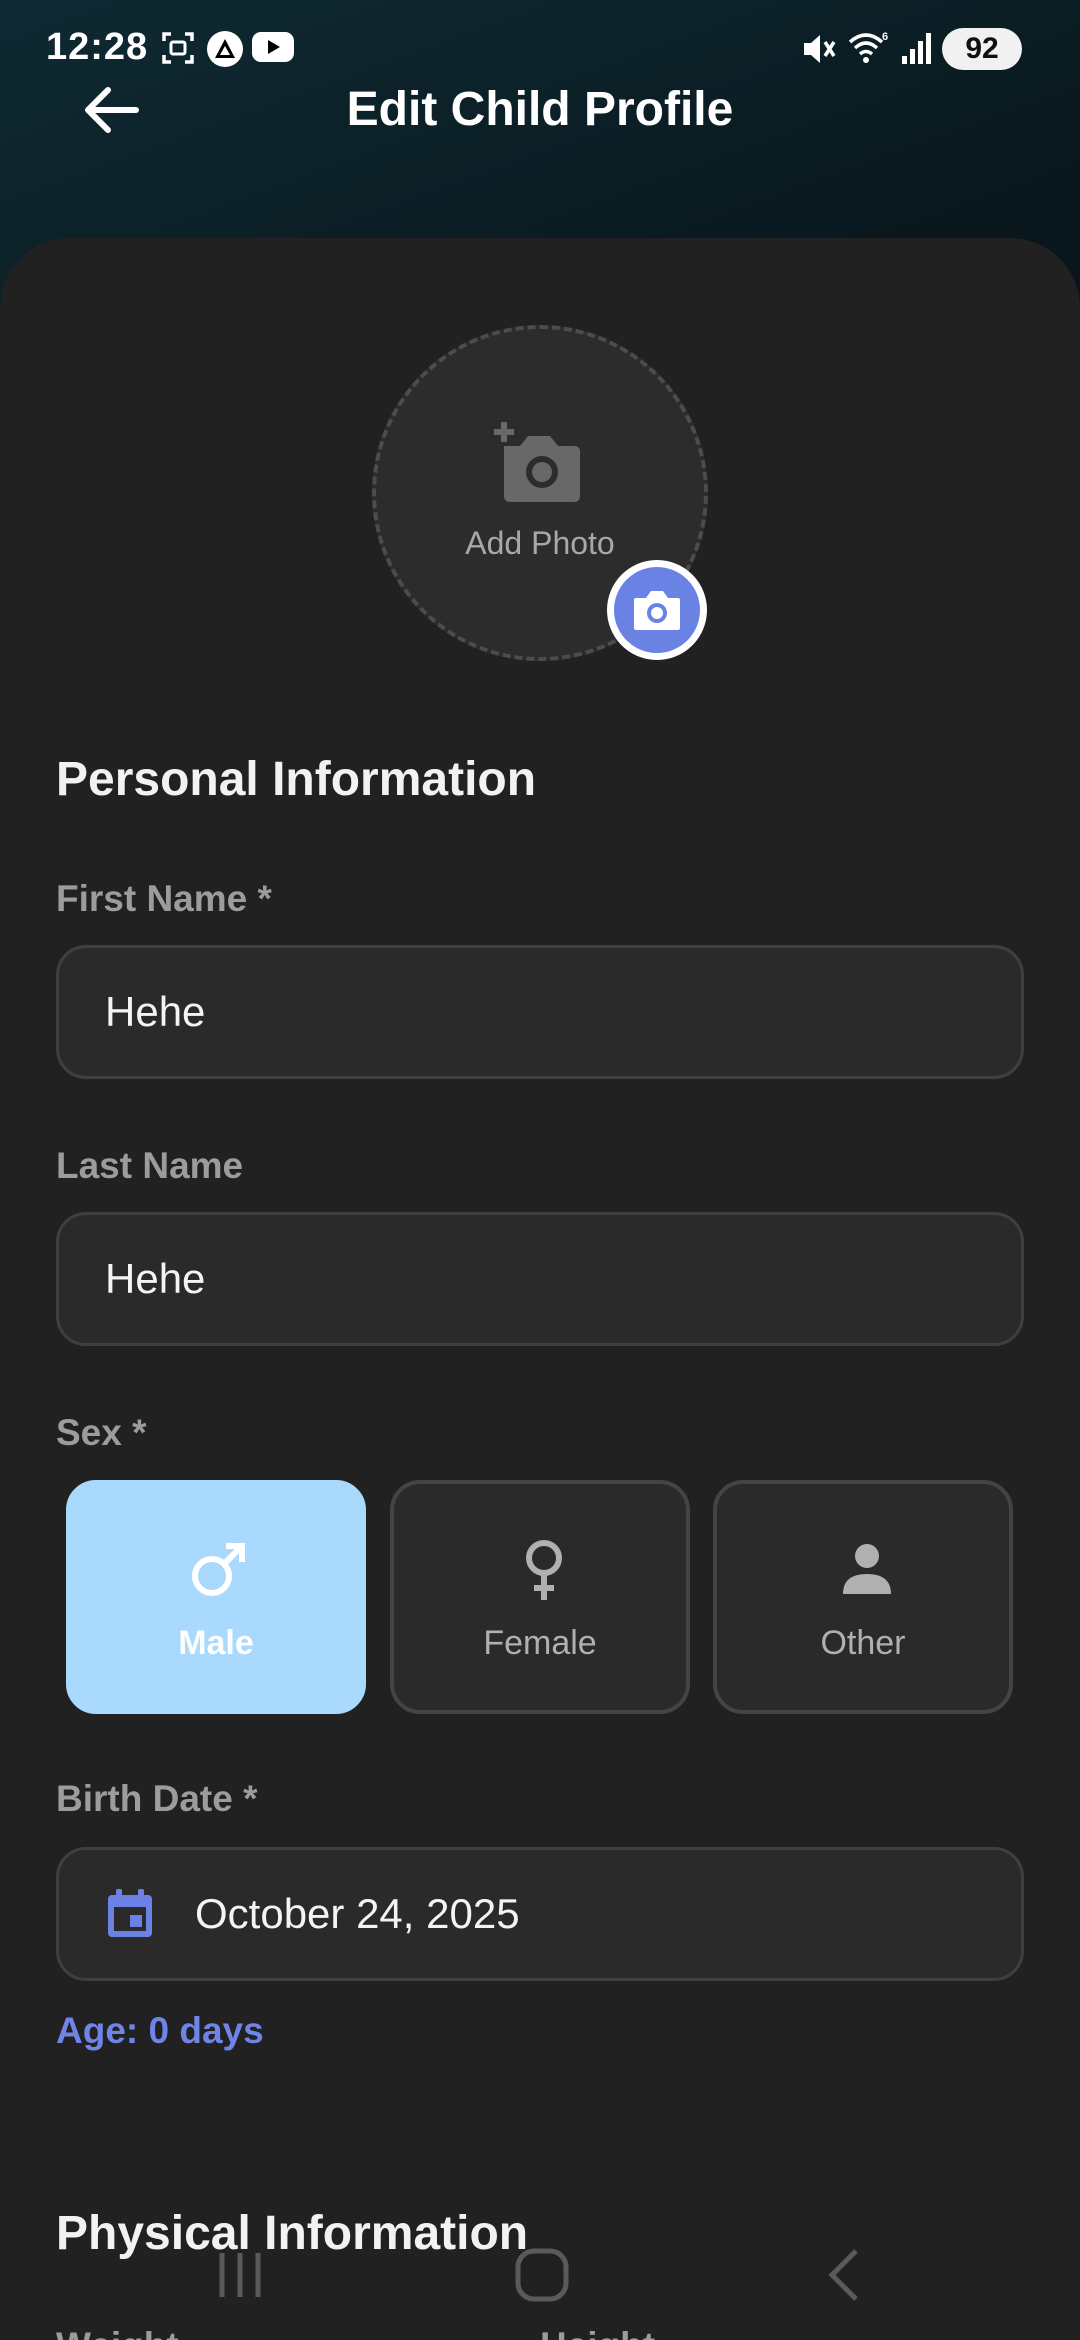  What do you see at coordinates (863, 1597) in the screenshot?
I see `sex-option-other: Other` at bounding box center [863, 1597].